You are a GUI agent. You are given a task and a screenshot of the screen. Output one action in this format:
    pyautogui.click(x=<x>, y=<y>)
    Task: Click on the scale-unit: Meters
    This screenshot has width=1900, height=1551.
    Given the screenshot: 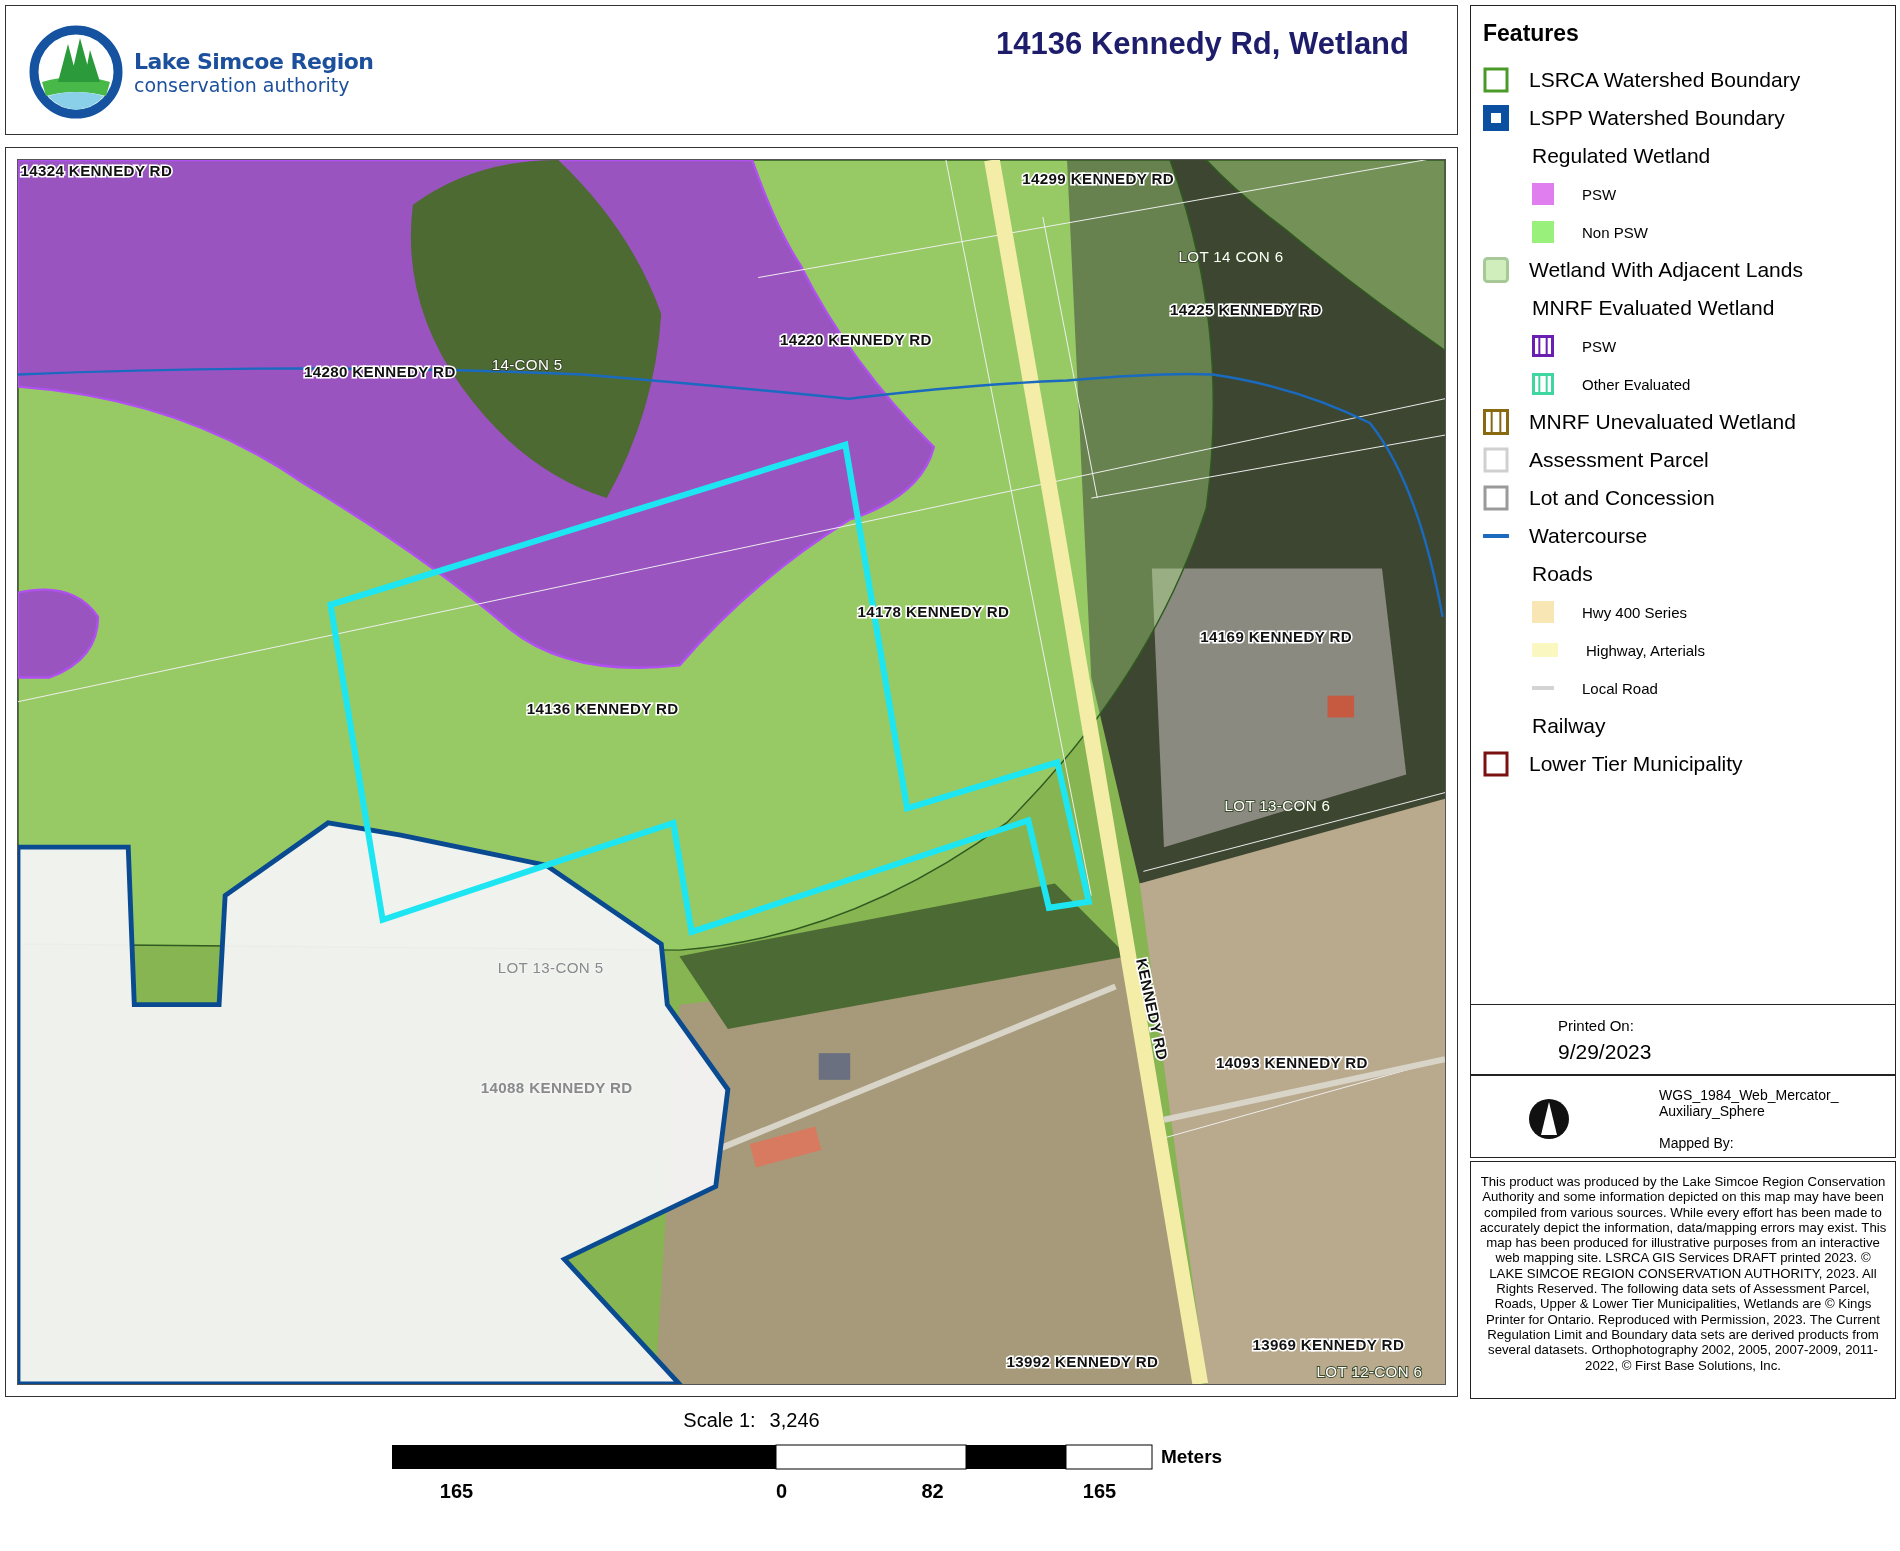 What is the action you would take?
    pyautogui.click(x=1191, y=1457)
    